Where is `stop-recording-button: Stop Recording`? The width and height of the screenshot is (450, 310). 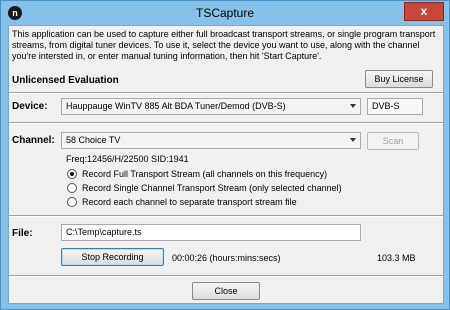
stop-recording-button: Stop Recording is located at coordinates (112, 257).